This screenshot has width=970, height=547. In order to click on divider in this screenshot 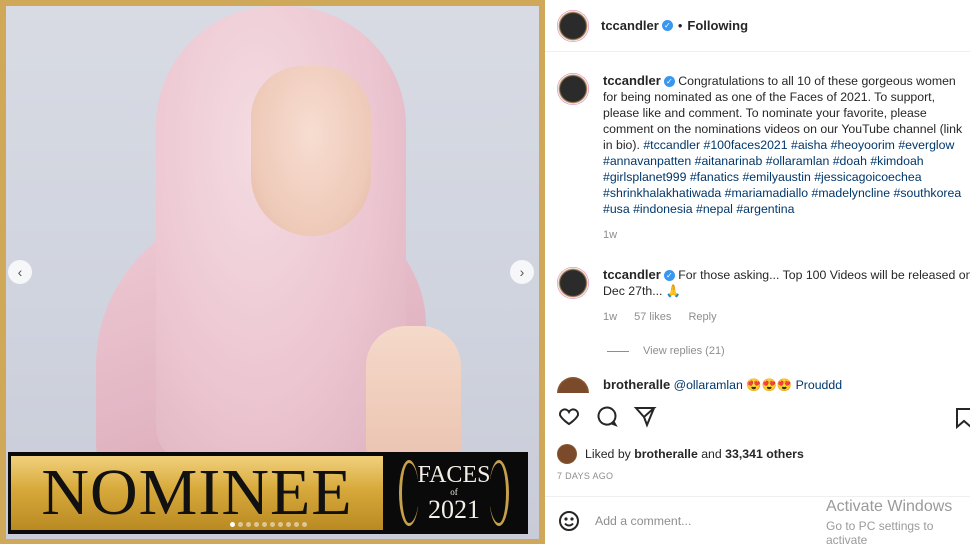, I will do `click(618, 351)`.